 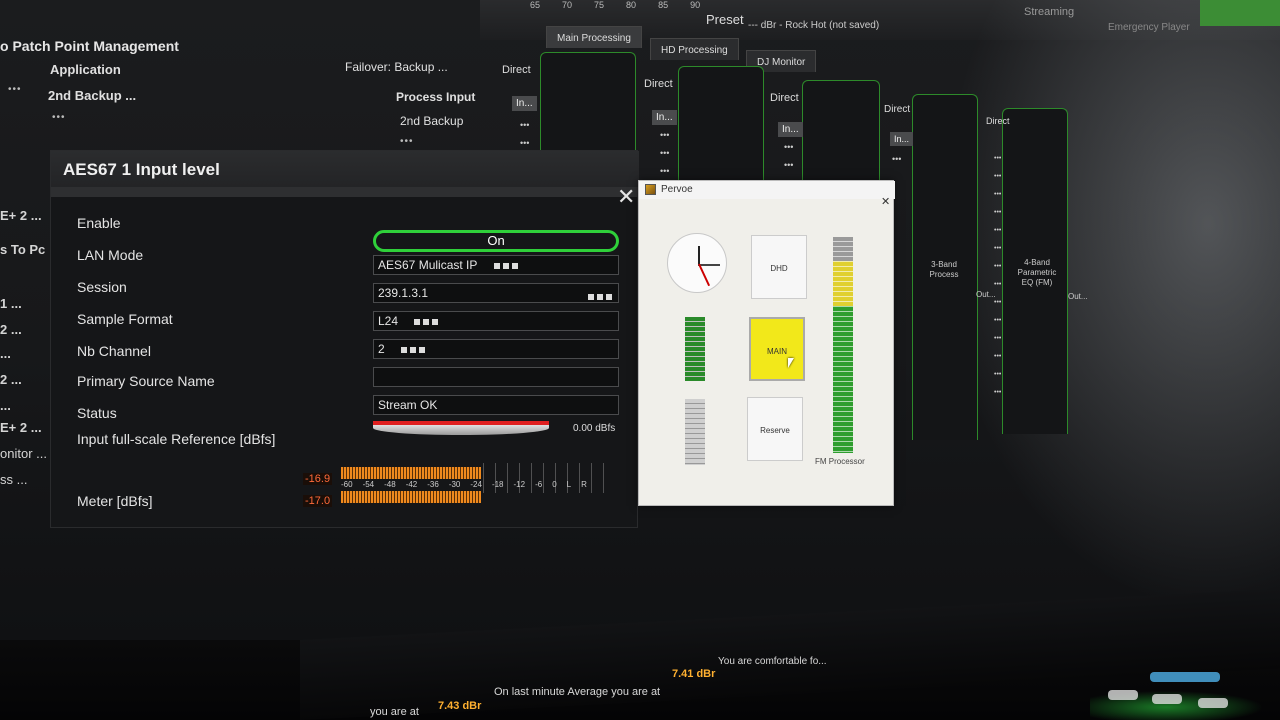 What do you see at coordinates (677, 189) in the screenshot?
I see `pervoe-title: Pervoe` at bounding box center [677, 189].